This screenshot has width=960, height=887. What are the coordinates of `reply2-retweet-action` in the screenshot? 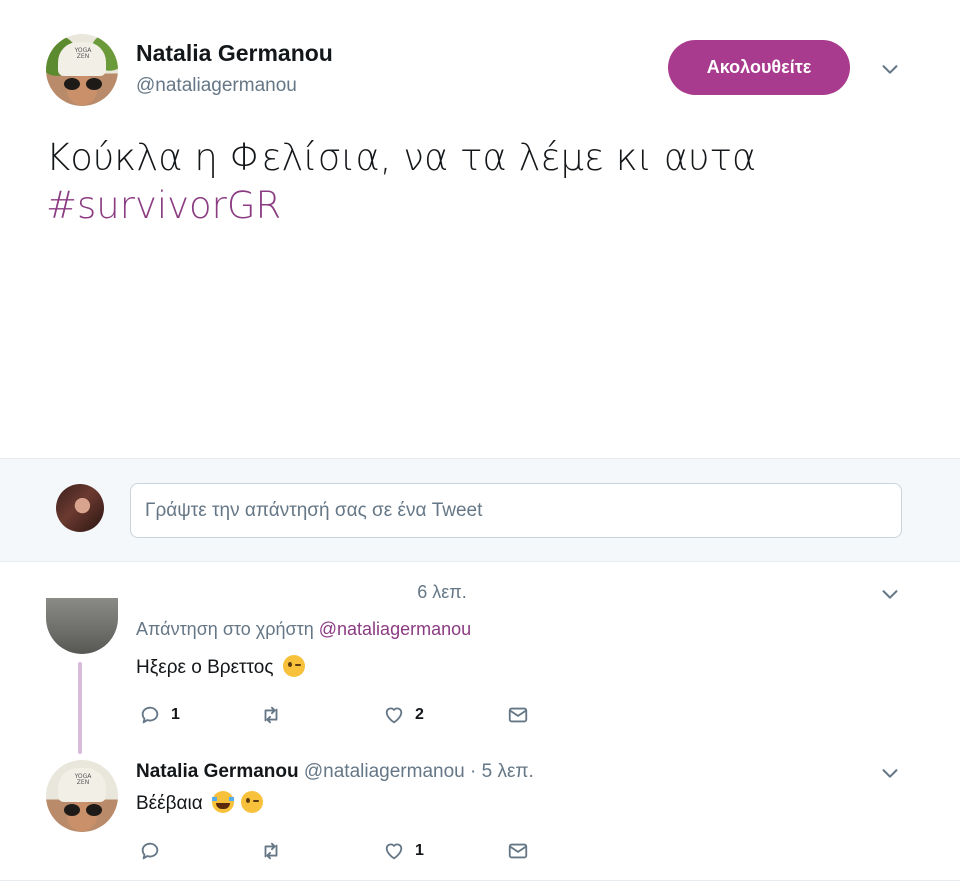 It's located at (276, 851).